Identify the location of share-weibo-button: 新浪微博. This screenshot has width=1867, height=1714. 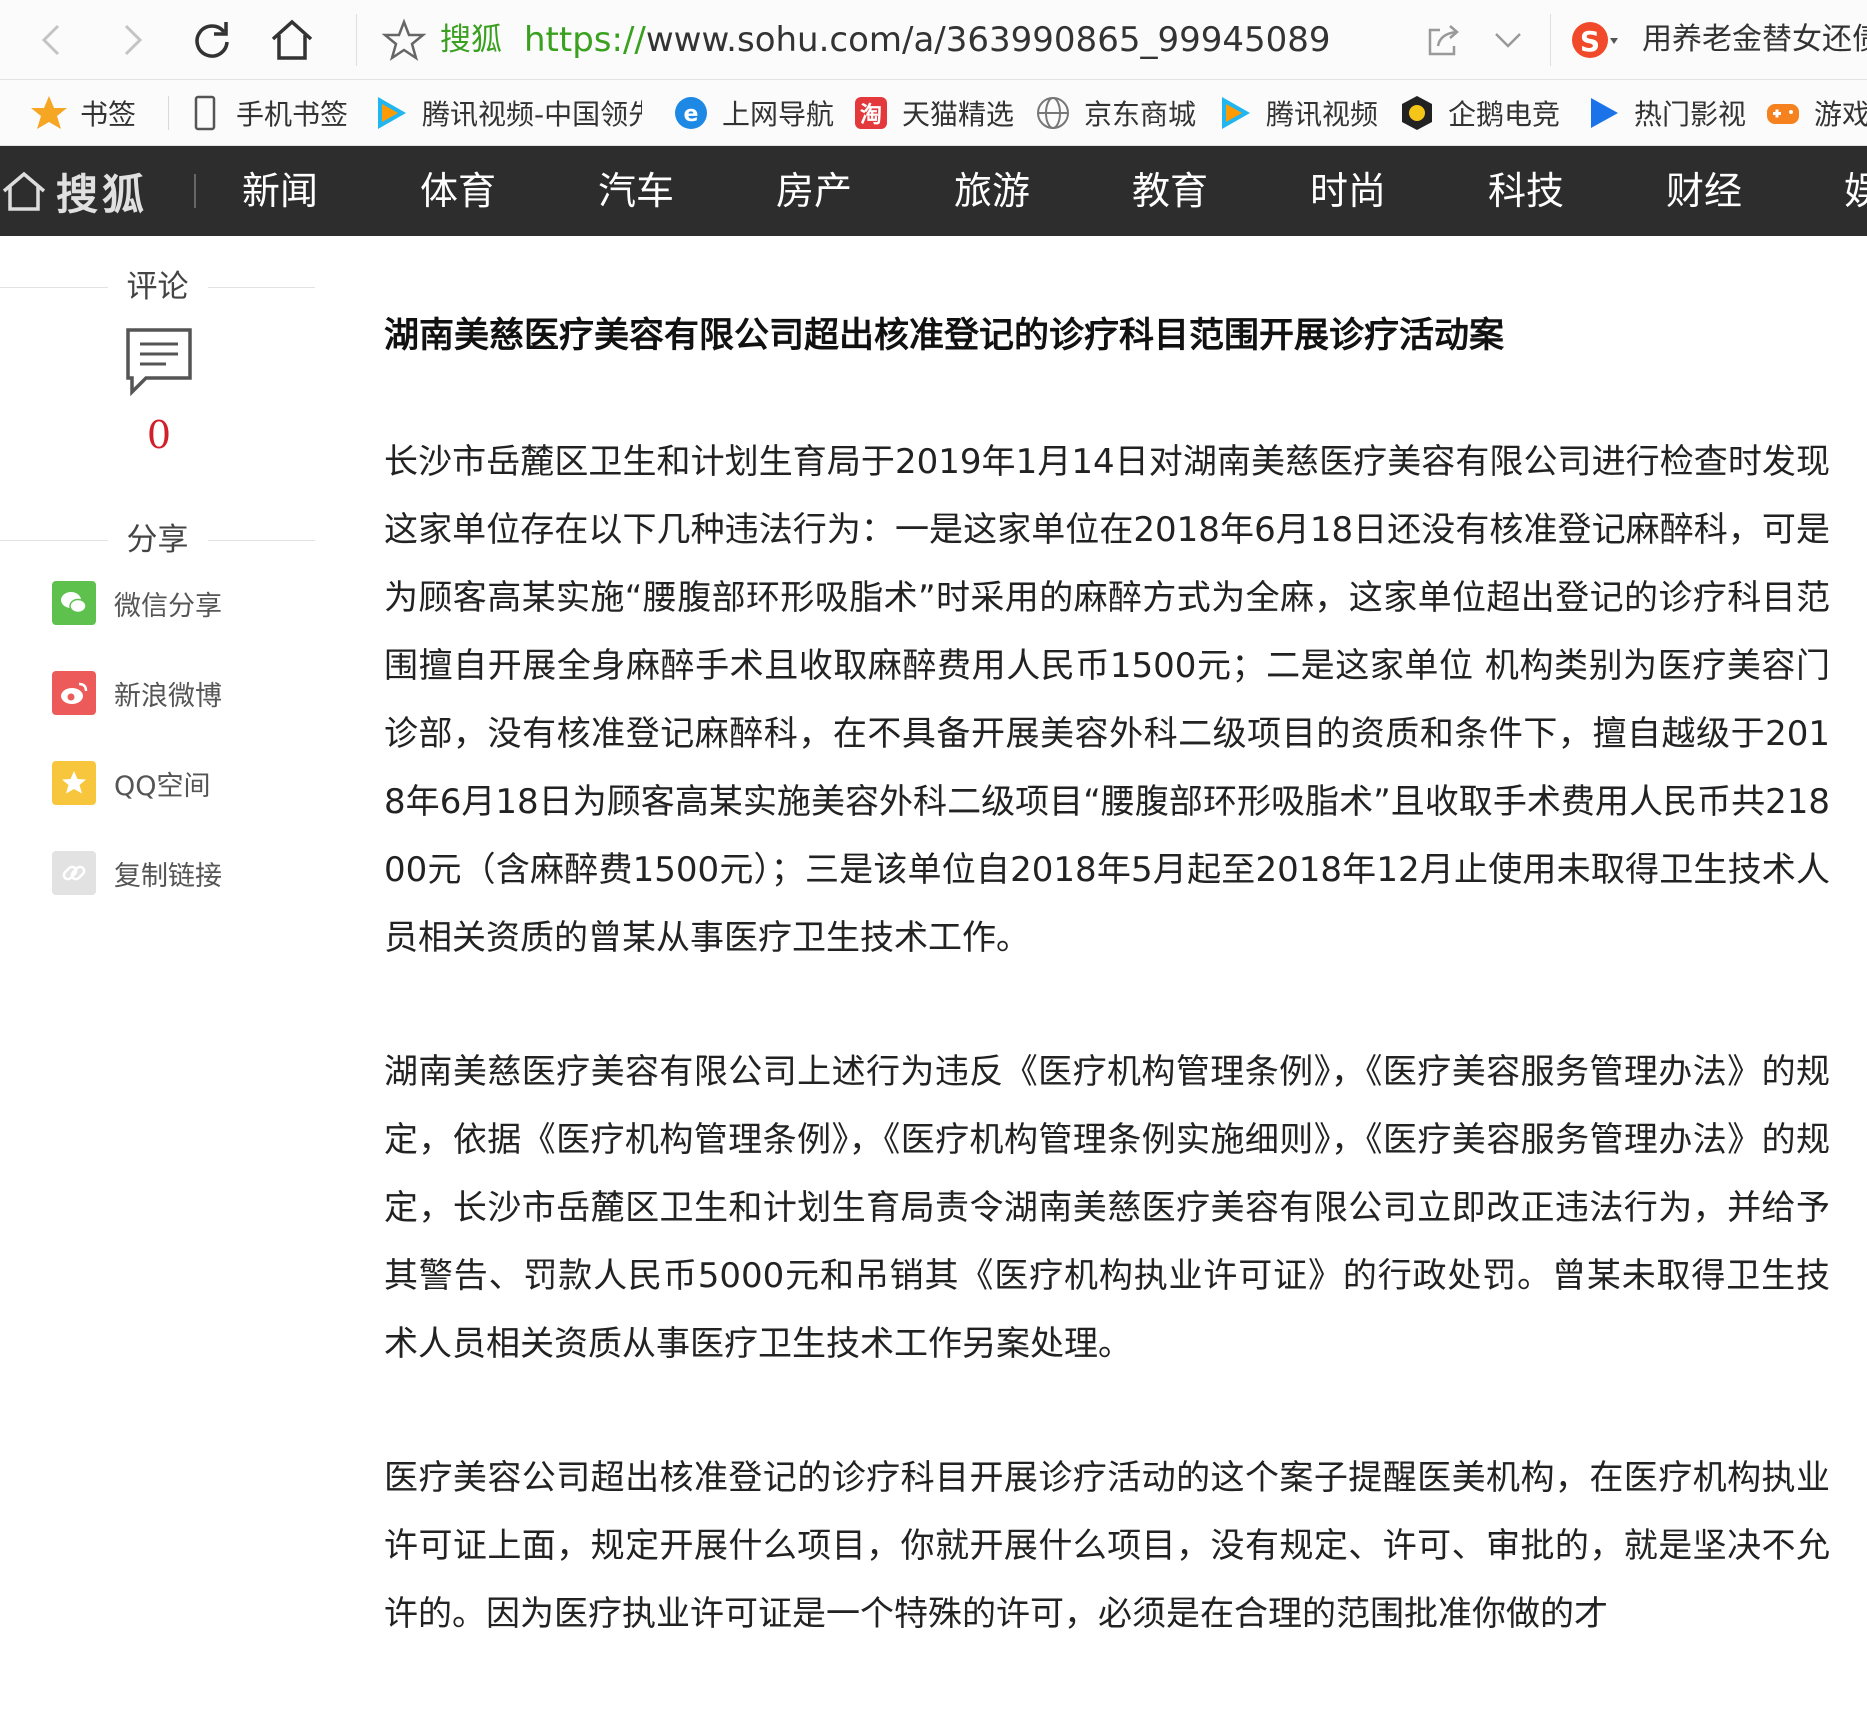
(137, 693).